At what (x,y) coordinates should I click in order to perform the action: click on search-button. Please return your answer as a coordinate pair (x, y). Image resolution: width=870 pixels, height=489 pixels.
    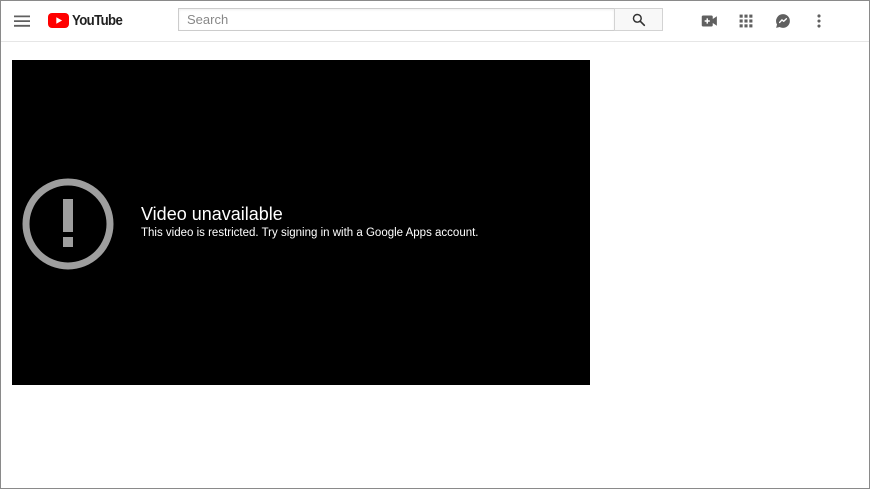
    Looking at the image, I should click on (638, 19).